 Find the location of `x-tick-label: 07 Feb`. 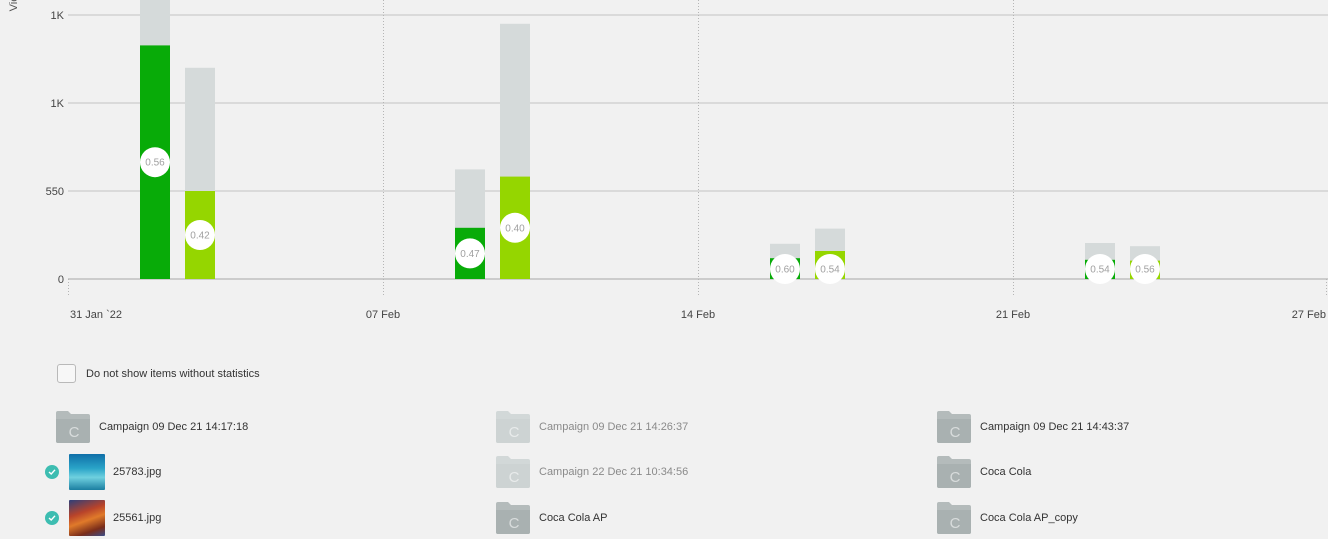

x-tick-label: 07 Feb is located at coordinates (383, 315).